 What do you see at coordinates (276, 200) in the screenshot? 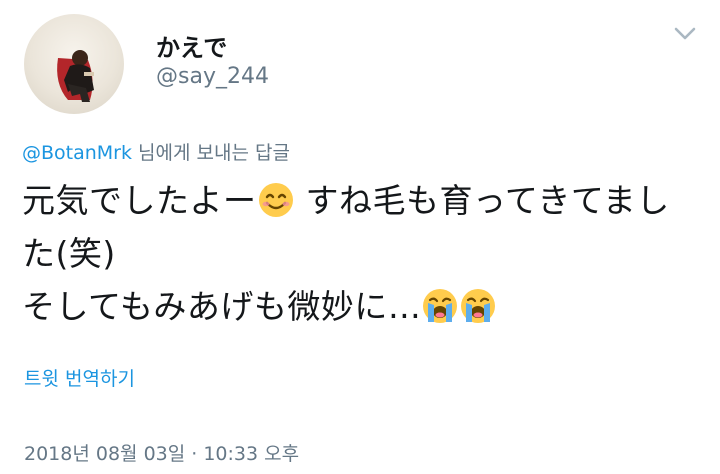
I see `smiling-face-emoji-icon` at bounding box center [276, 200].